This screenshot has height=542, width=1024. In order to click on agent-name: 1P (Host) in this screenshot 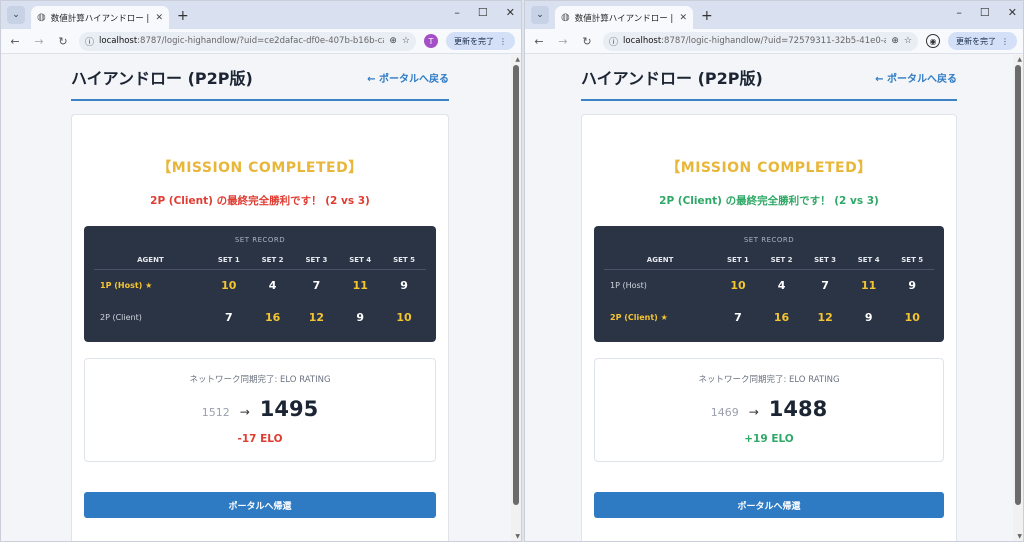, I will do `click(628, 286)`.